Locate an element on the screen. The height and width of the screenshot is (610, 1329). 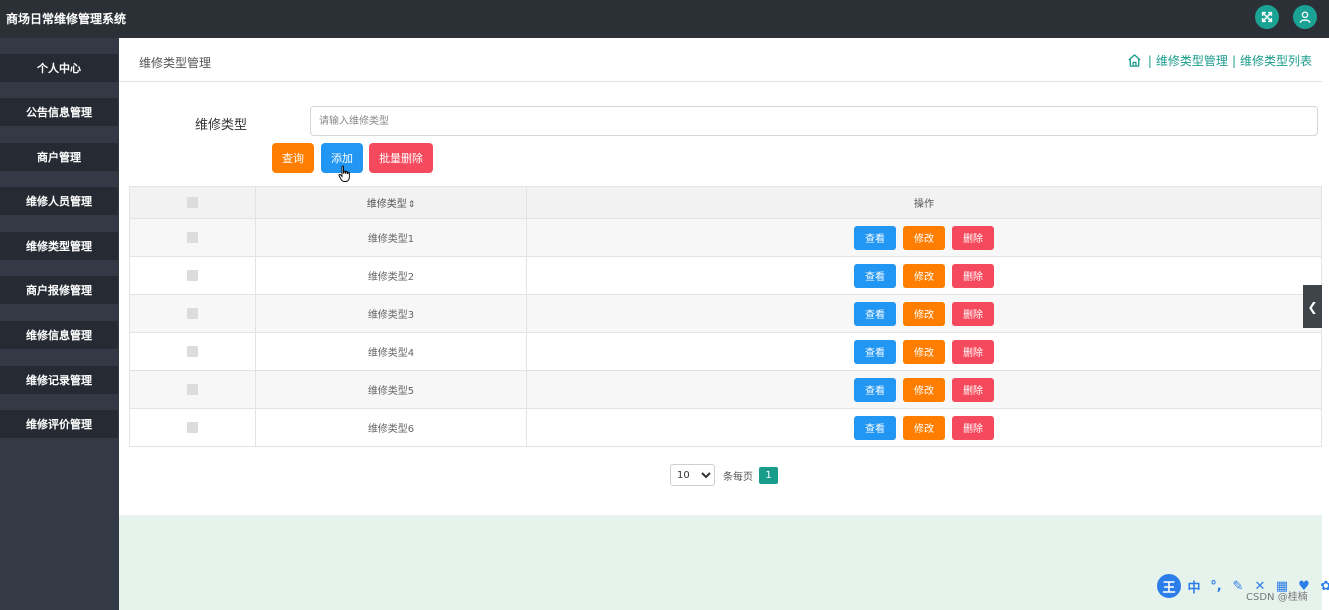
sidebar-item-label: 维修信息管理 is located at coordinates (59, 335).